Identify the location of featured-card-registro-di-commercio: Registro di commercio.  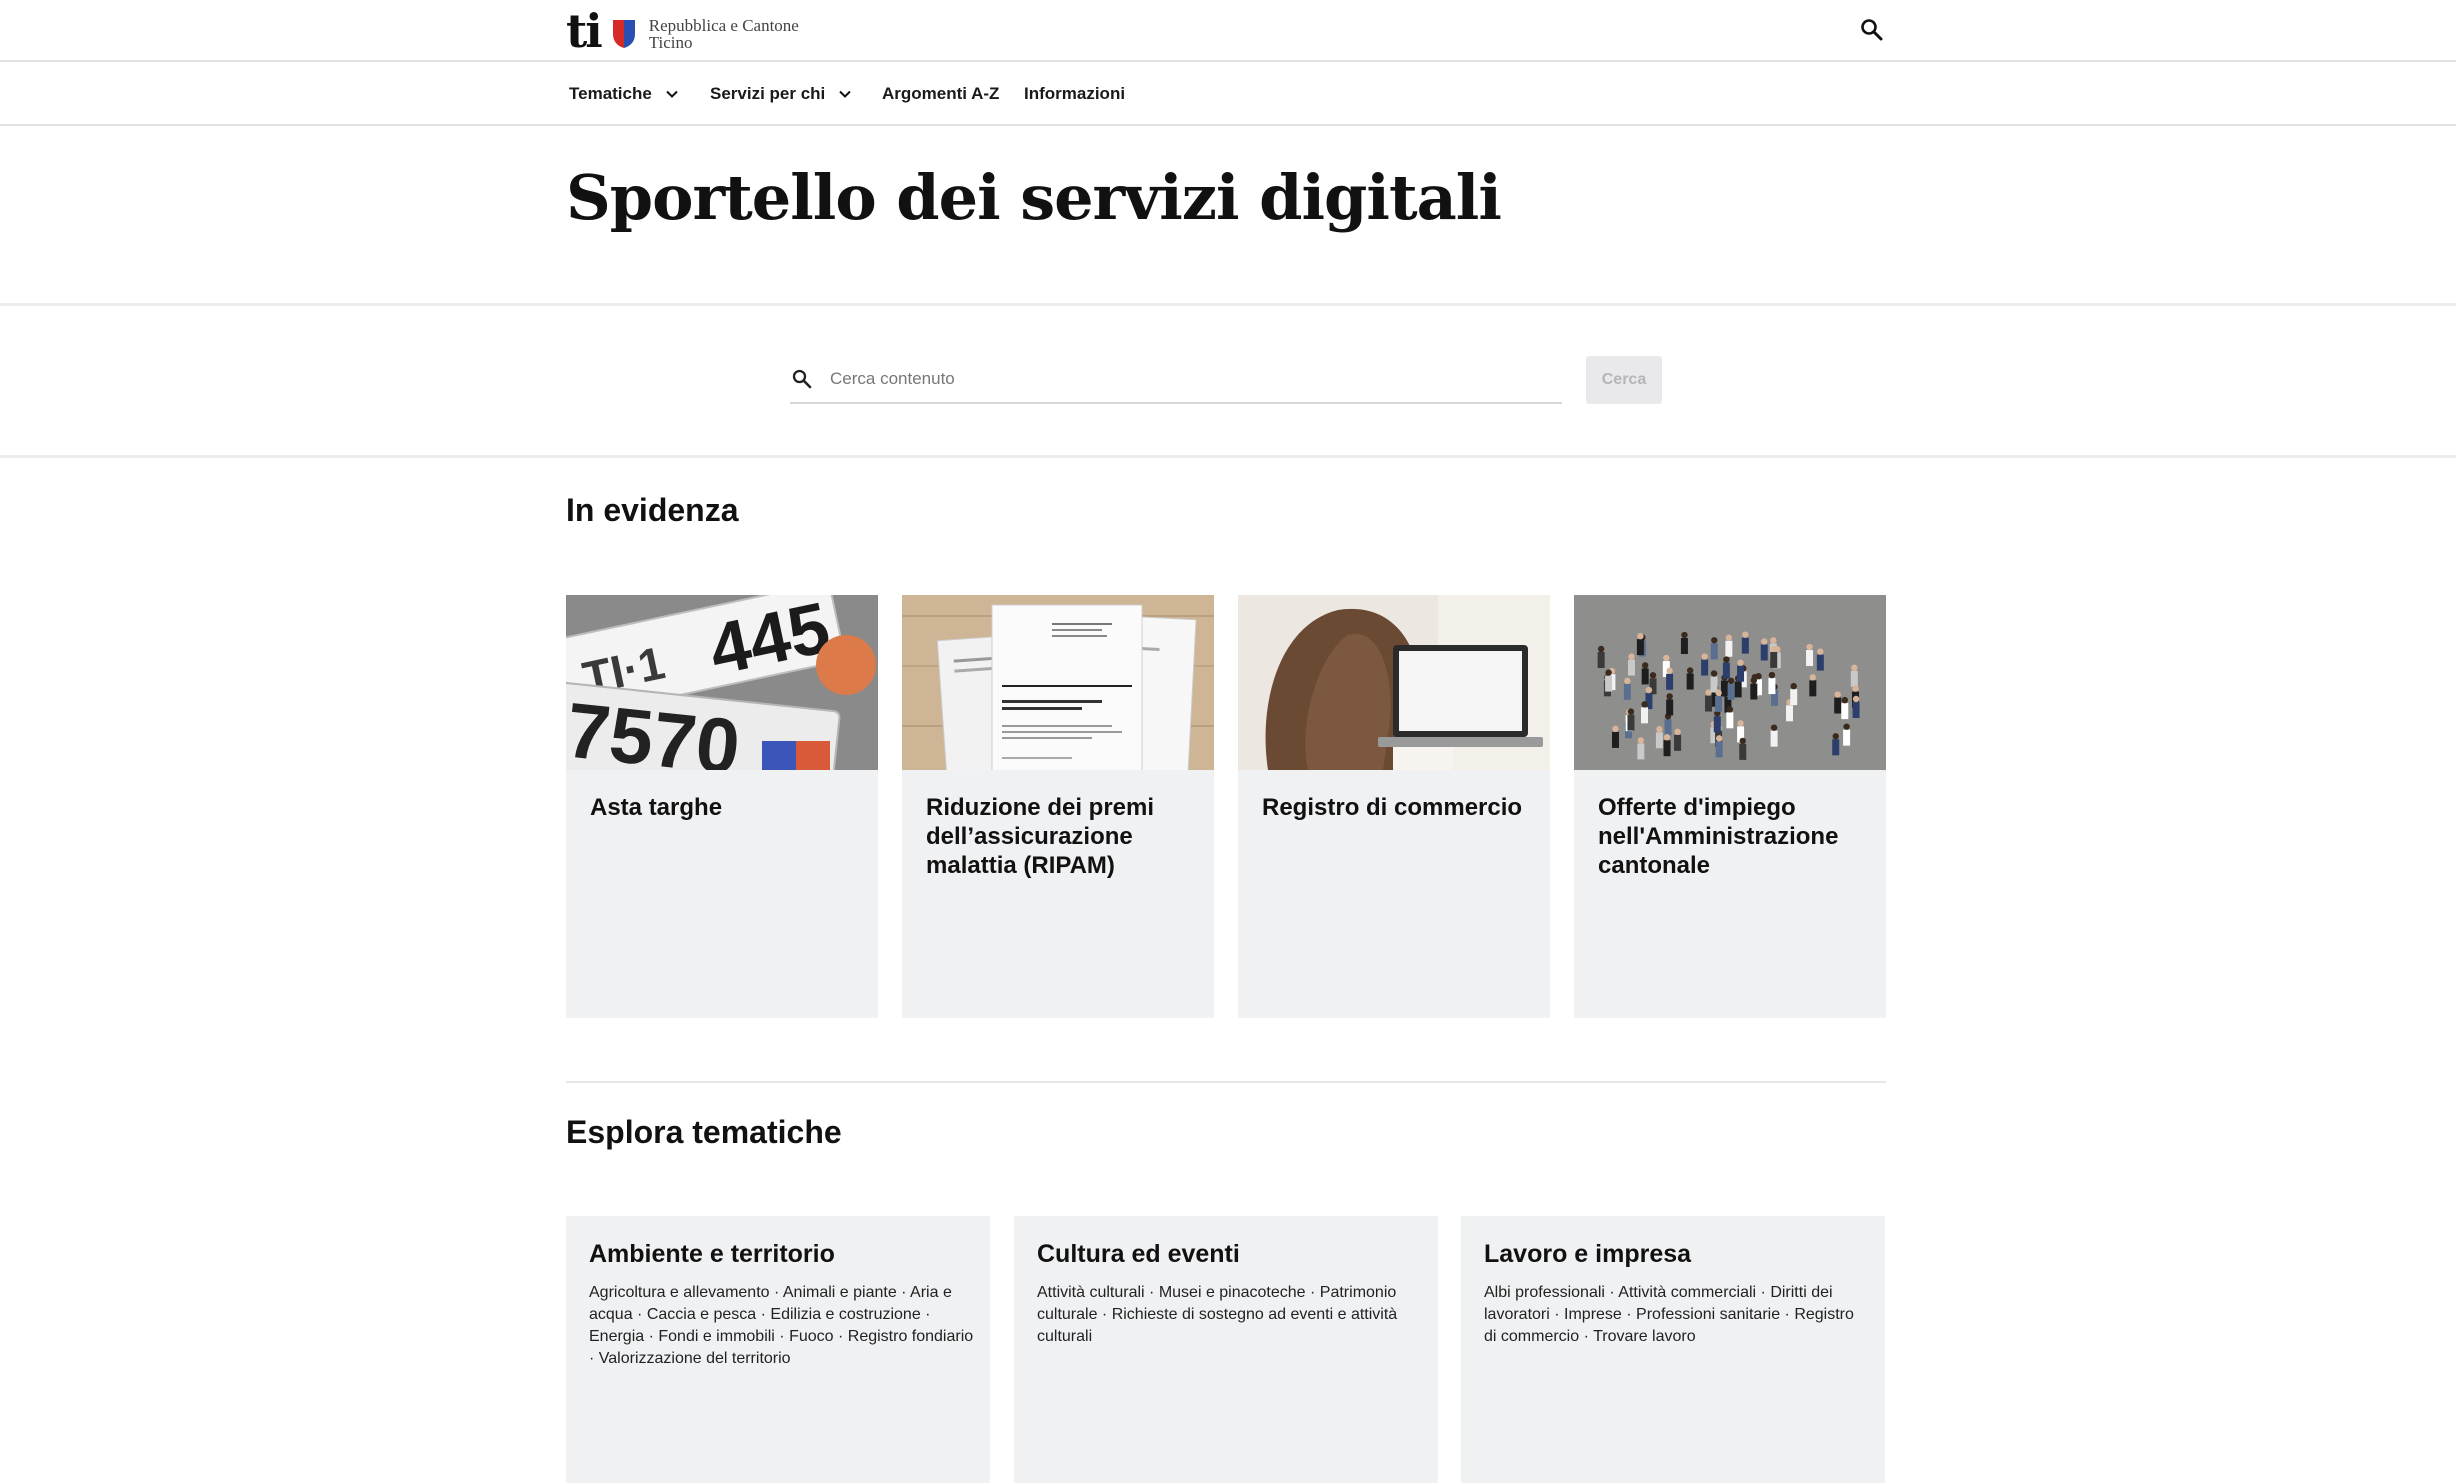
(1394, 806).